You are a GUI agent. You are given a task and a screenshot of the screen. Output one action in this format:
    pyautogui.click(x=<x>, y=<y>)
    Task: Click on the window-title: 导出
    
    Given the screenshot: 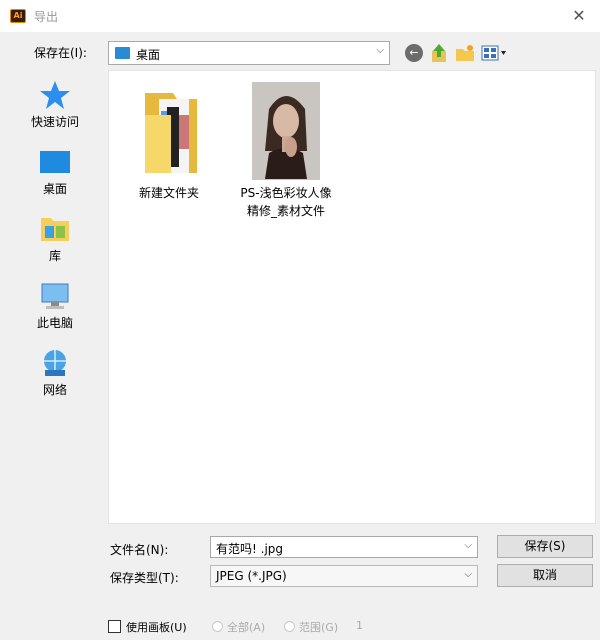 What is the action you would take?
    pyautogui.click(x=46, y=17)
    